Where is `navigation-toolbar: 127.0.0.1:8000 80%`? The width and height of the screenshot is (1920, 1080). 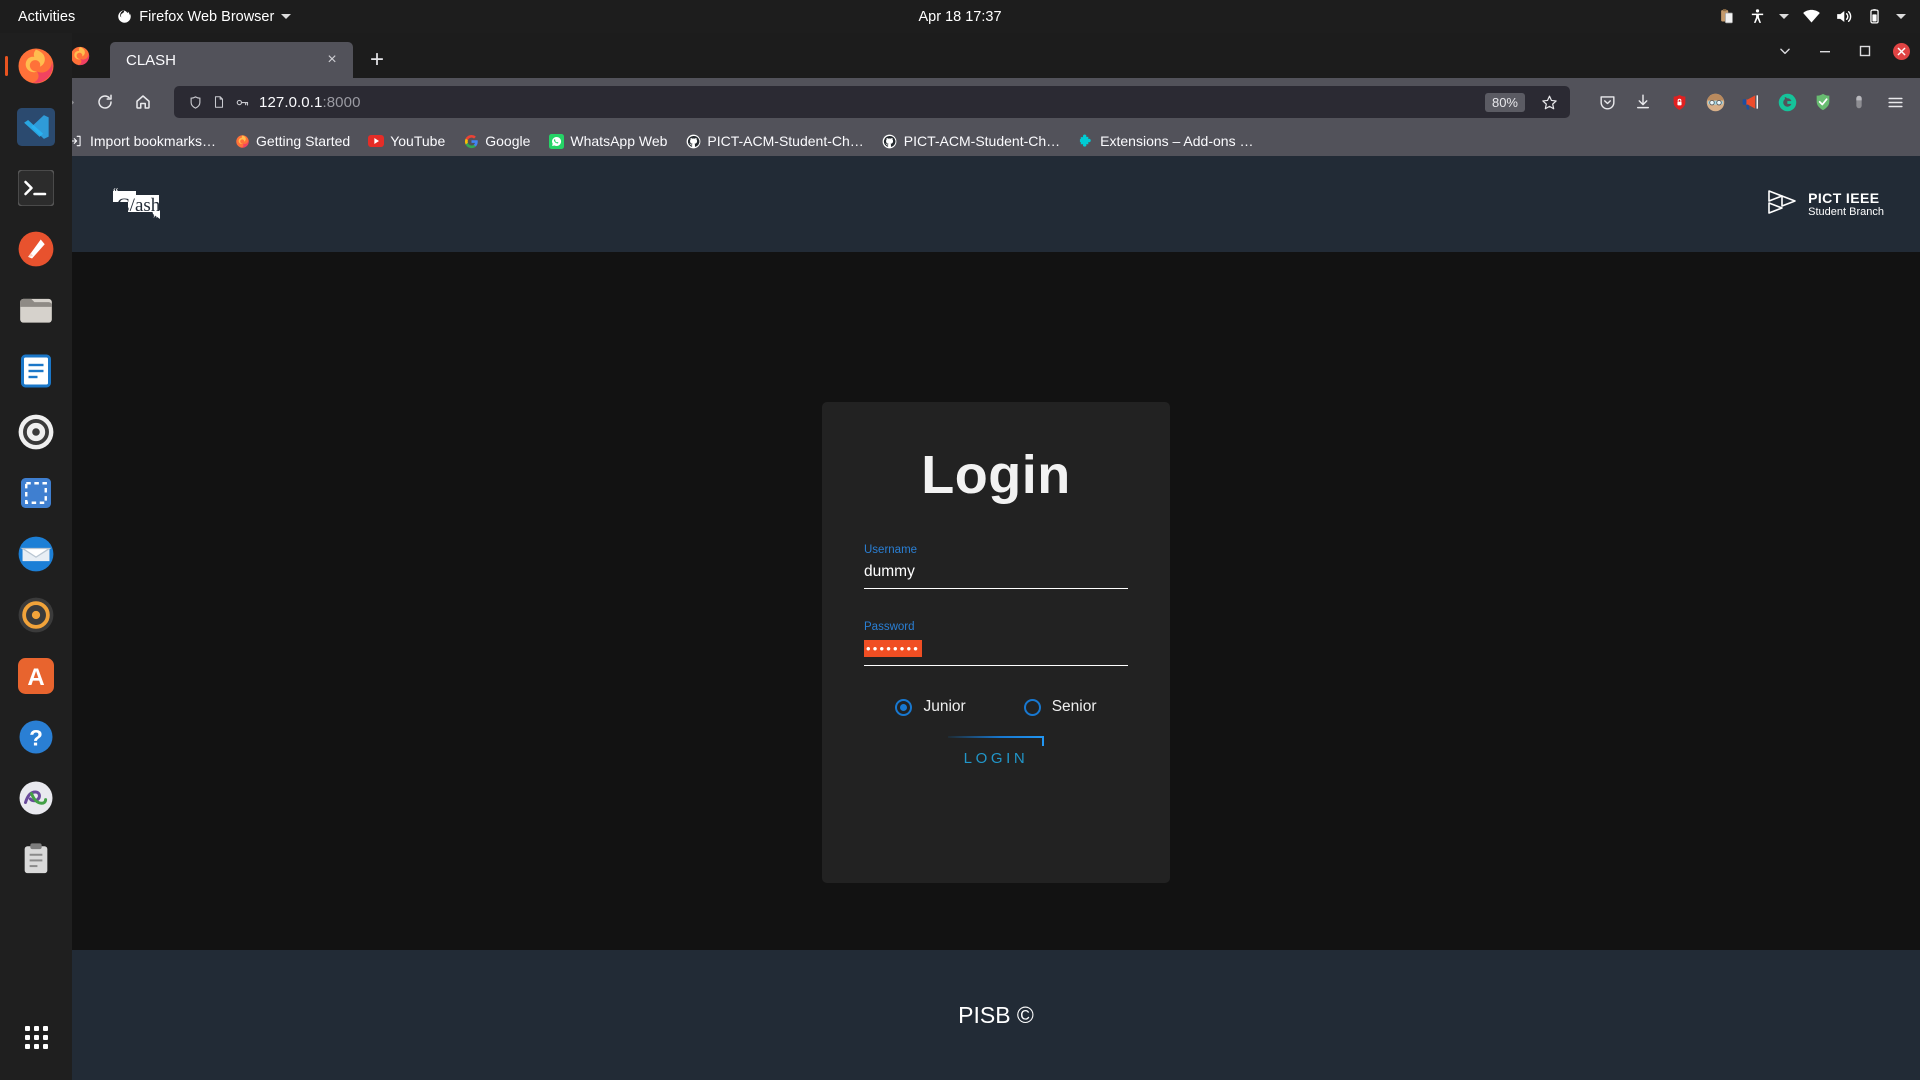 navigation-toolbar: 127.0.0.1:8000 80% is located at coordinates (960, 102).